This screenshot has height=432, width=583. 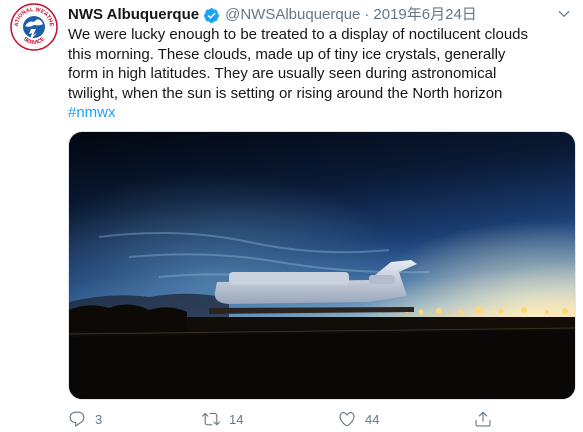 What do you see at coordinates (358, 419) in the screenshot?
I see `like-button: 44` at bounding box center [358, 419].